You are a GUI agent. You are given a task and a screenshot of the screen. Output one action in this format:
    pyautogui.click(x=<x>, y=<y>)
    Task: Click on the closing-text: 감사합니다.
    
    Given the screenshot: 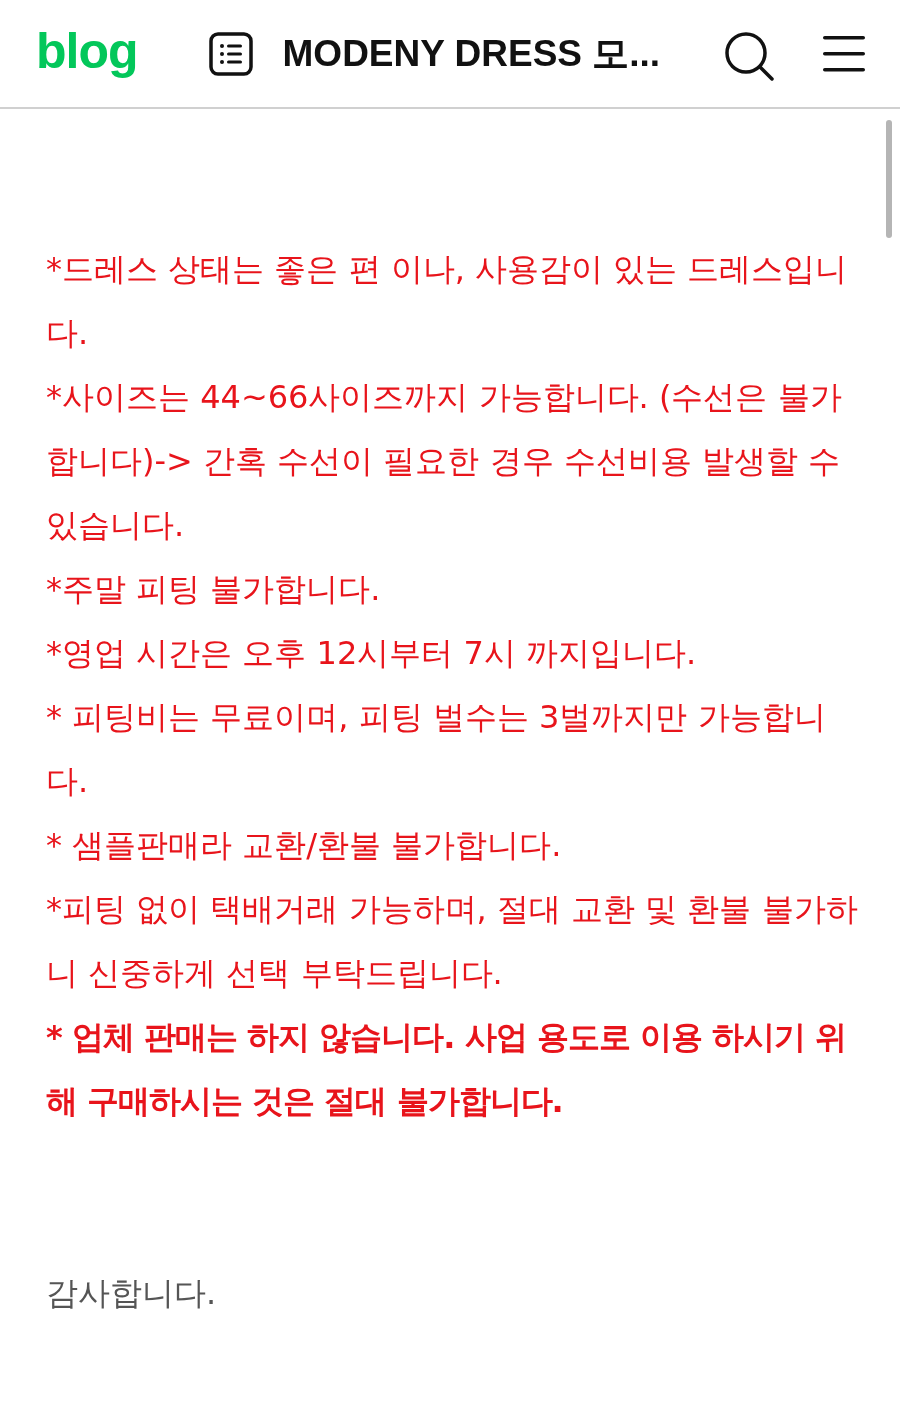 What is the action you would take?
    pyautogui.click(x=132, y=1293)
    